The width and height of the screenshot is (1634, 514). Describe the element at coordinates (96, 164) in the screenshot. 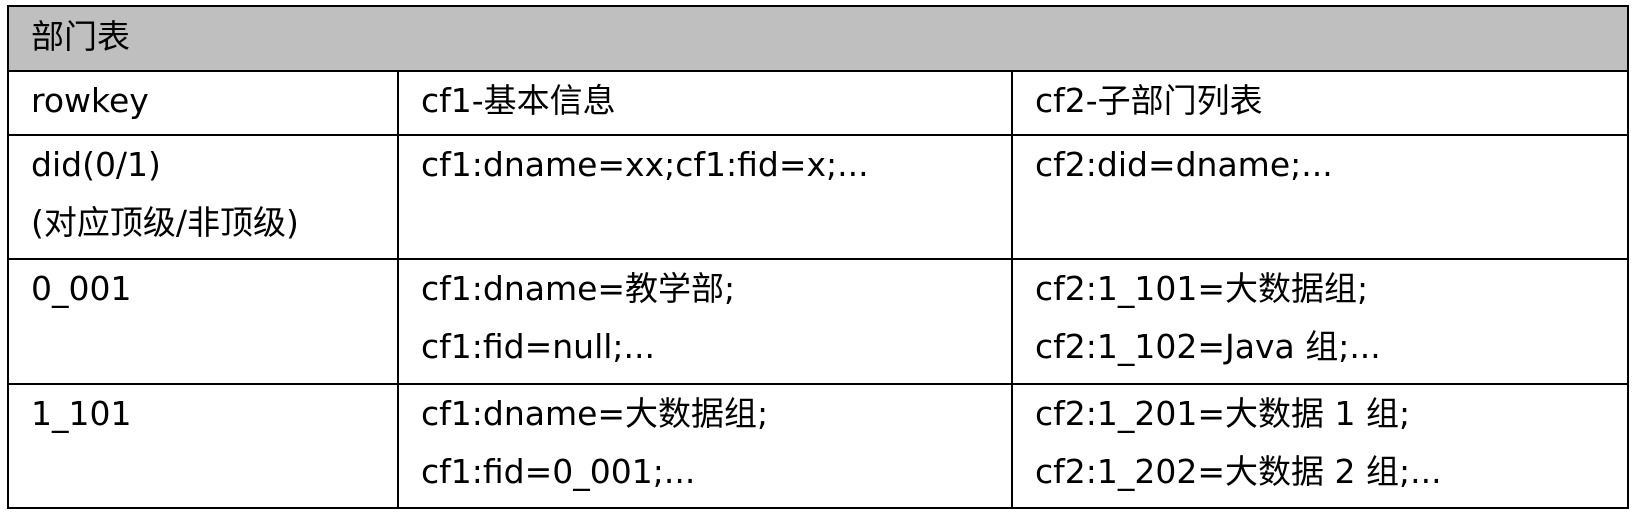

I see `cell-line: did(0/1)` at that location.